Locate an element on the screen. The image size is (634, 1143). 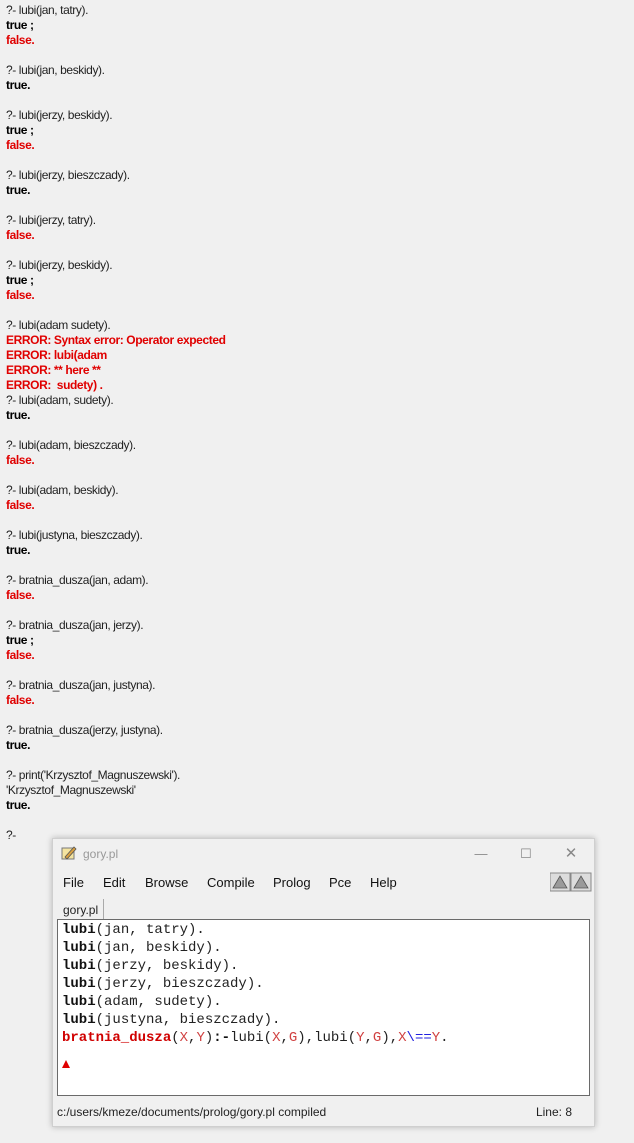
console-line-query: ?- lubi(jan, tatry). is located at coordinates (47, 10).